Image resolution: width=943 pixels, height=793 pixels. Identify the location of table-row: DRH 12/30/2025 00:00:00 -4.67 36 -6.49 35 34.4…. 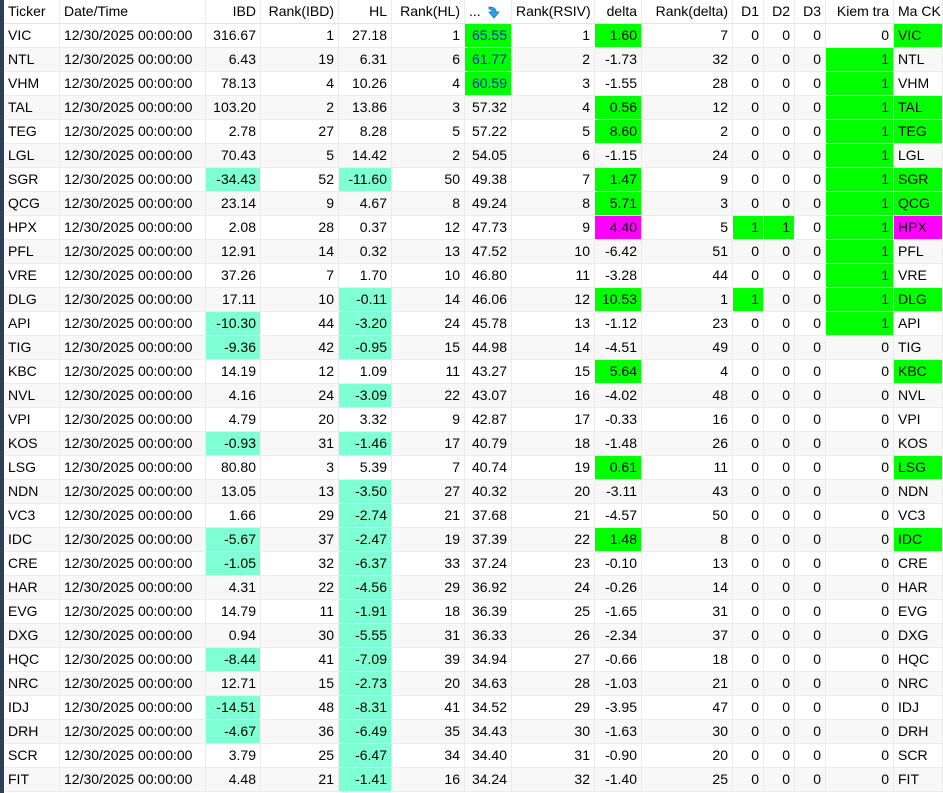
(473, 732).